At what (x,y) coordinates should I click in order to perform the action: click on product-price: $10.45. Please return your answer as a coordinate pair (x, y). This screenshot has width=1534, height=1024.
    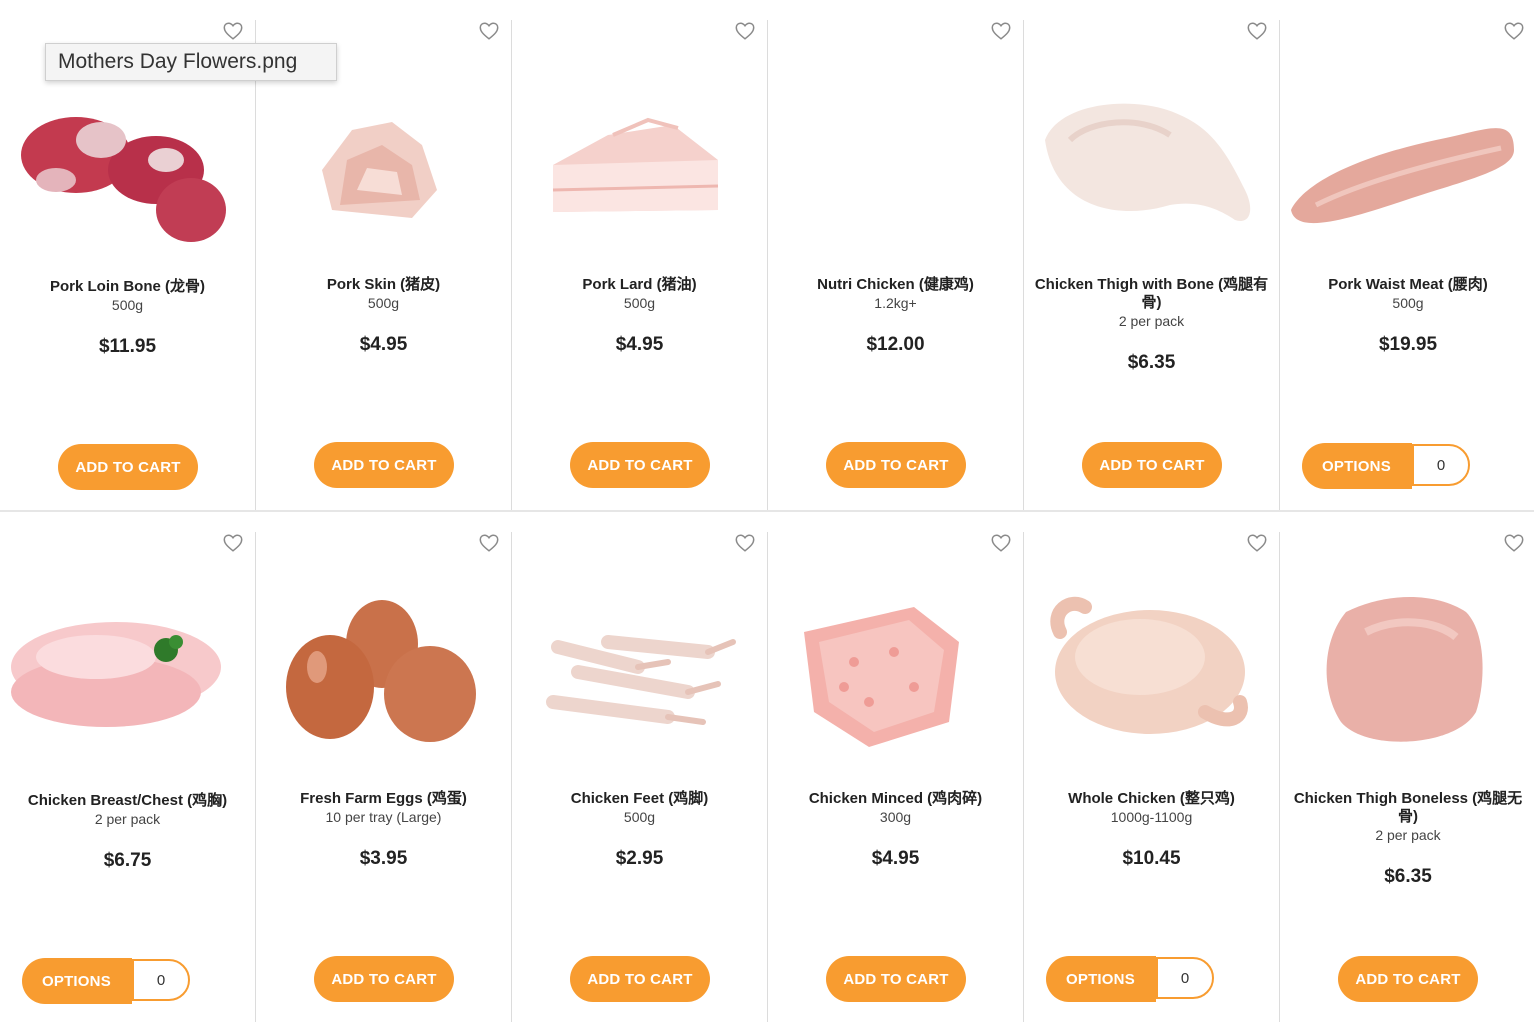
    Looking at the image, I should click on (1151, 858).